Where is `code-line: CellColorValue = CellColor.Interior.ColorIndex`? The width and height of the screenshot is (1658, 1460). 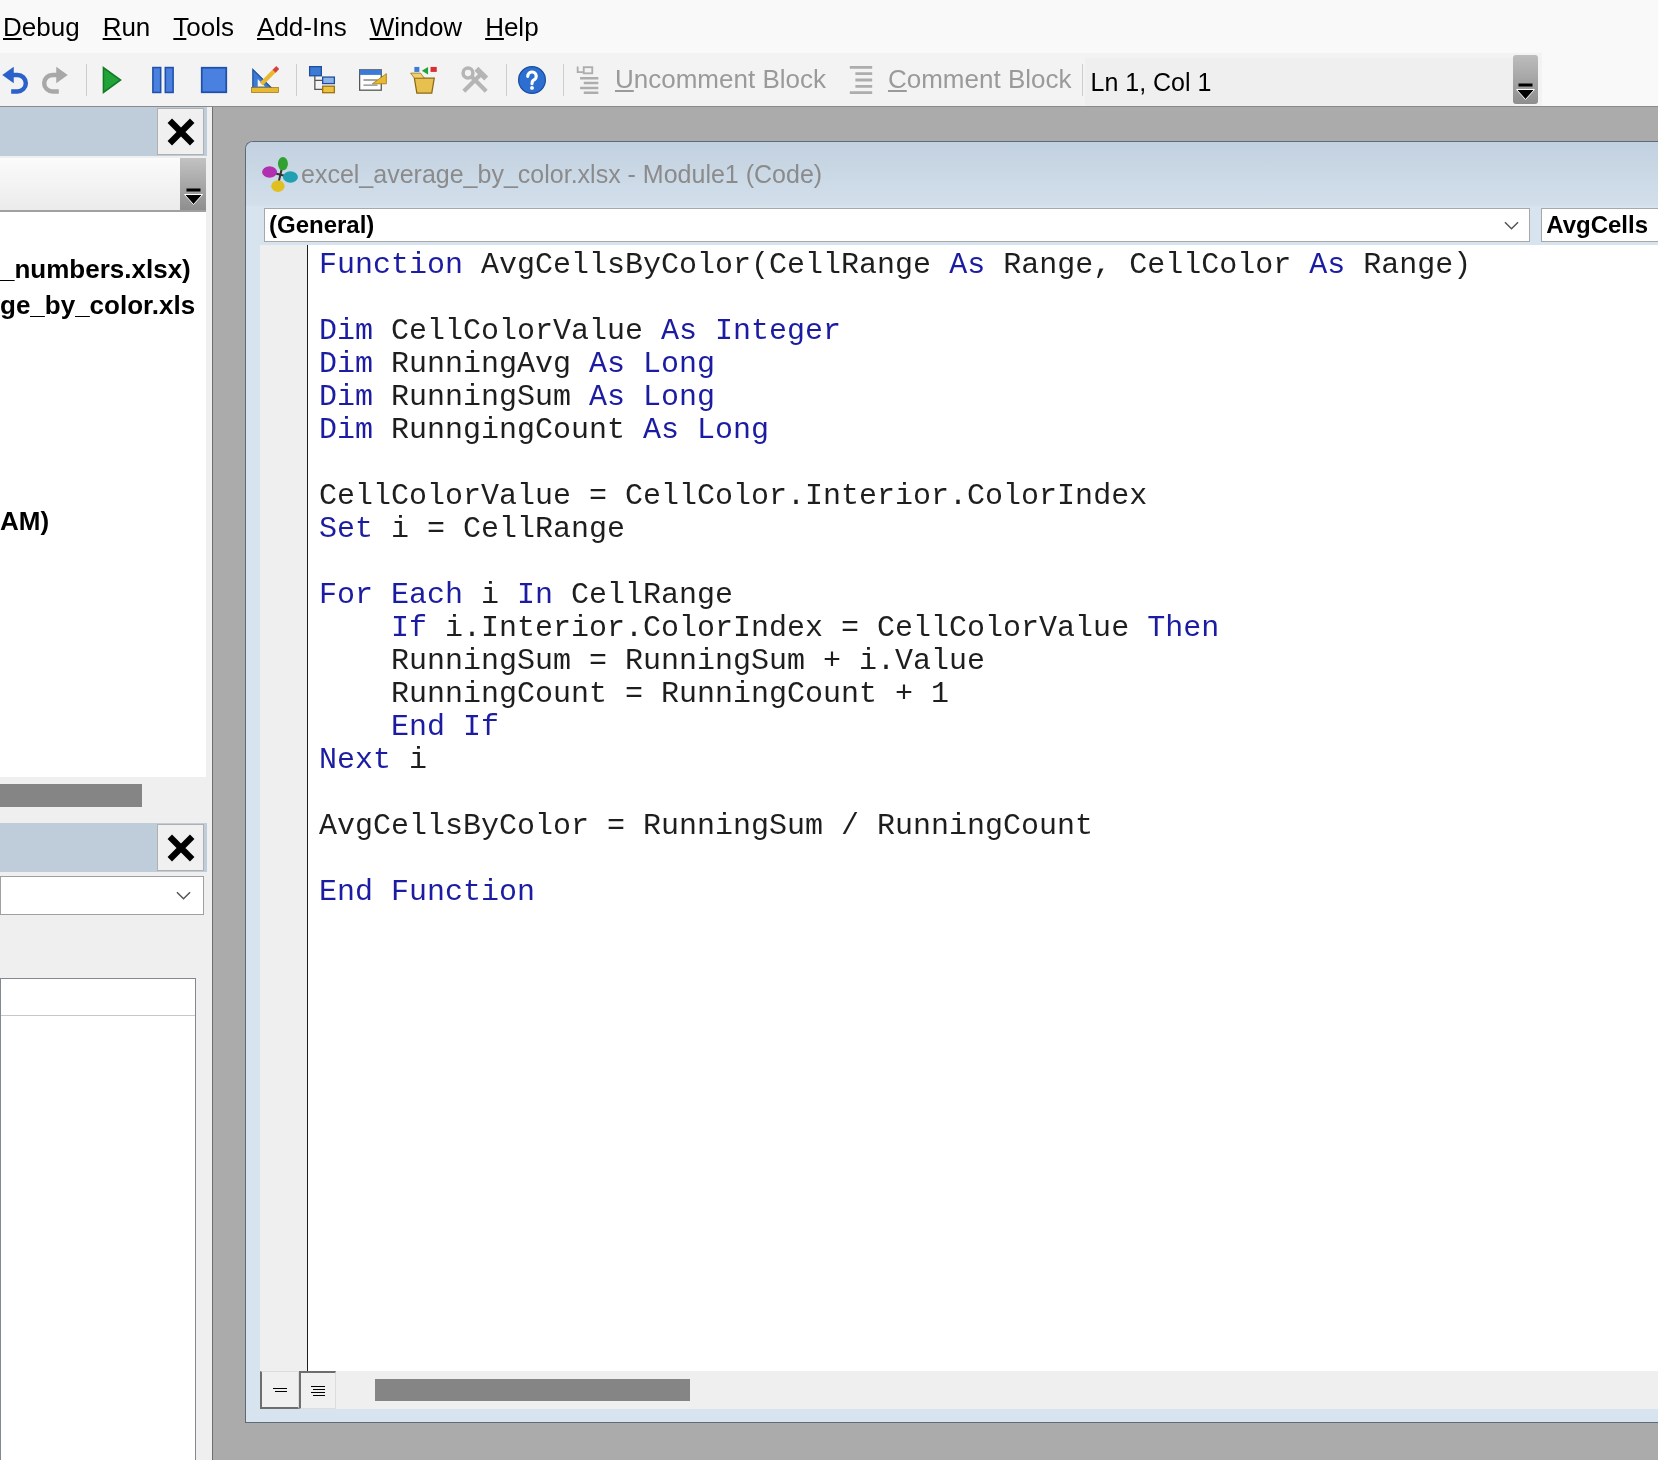
code-line: CellColorValue = CellColor.Interior.ColorIndex is located at coordinates (733, 496).